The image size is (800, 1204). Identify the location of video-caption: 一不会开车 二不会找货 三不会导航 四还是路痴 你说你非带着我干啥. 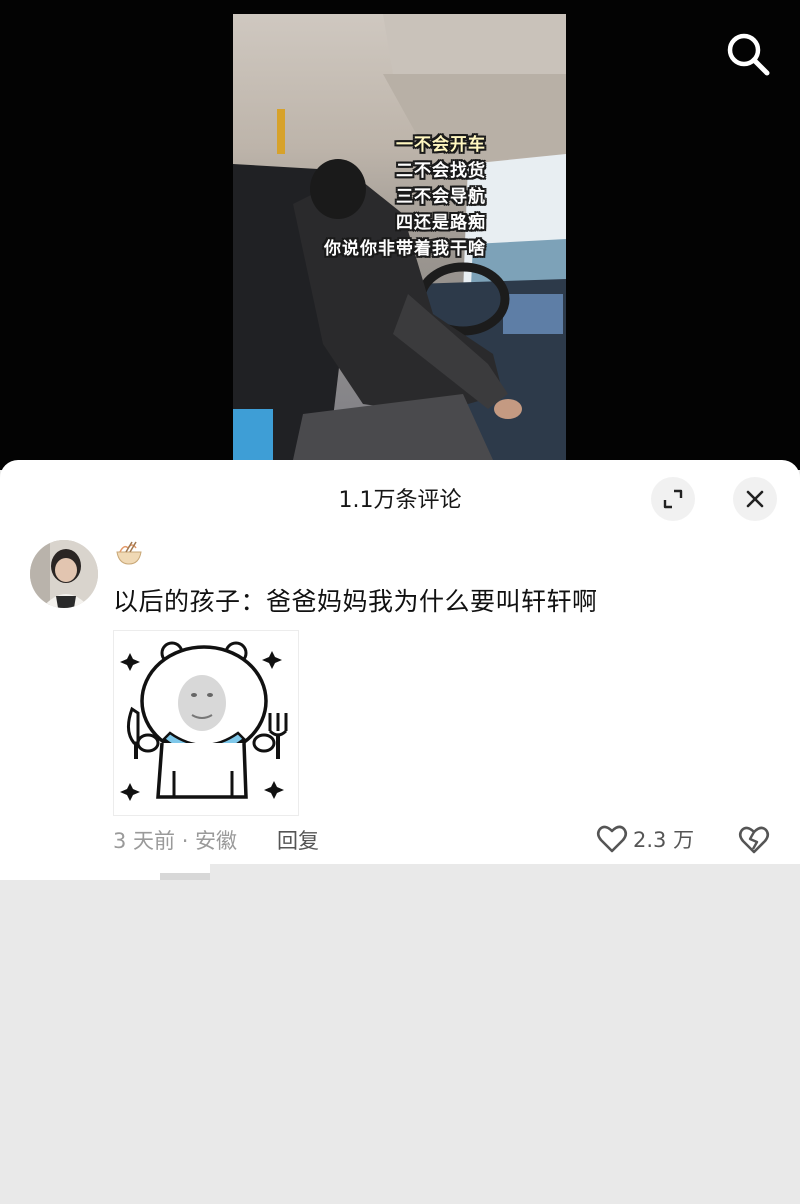
(405, 197).